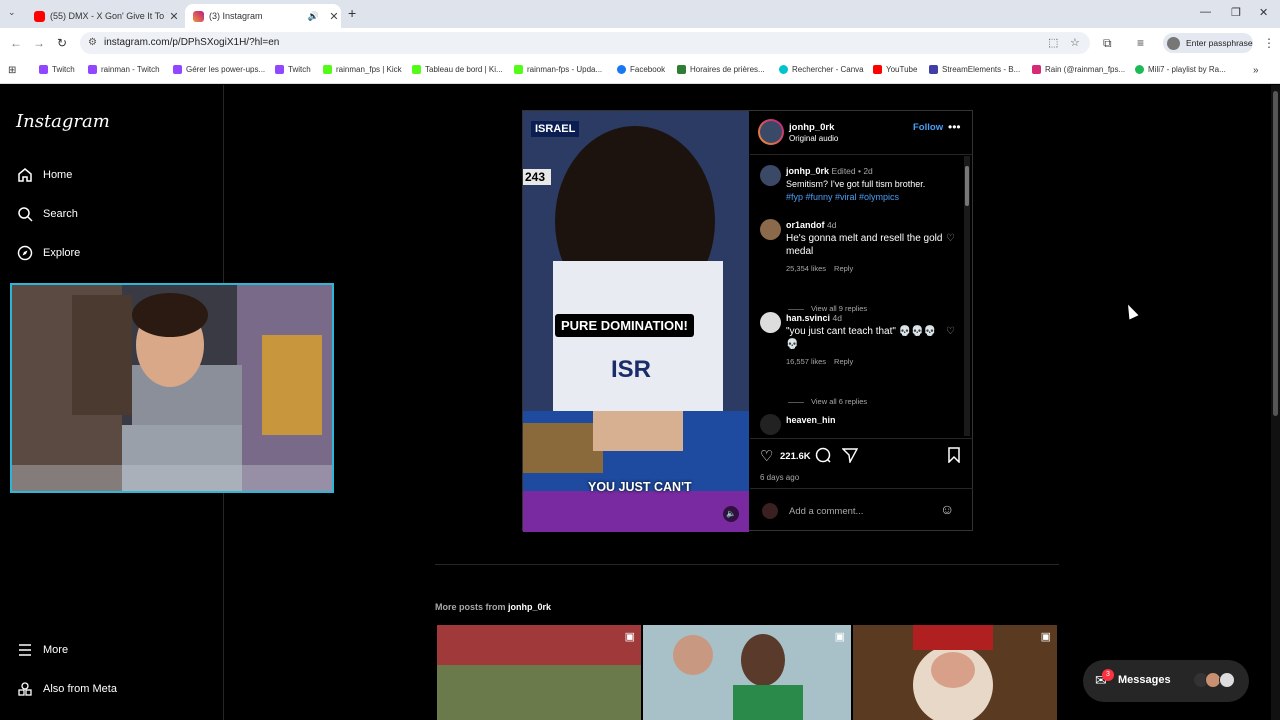 The width and height of the screenshot is (1280, 720). What do you see at coordinates (827, 401) in the screenshot?
I see `view-replies-button: View all 6 replies` at bounding box center [827, 401].